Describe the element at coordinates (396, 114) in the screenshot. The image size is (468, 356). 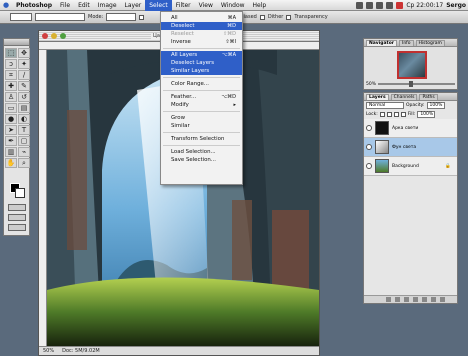
I see `lock-position-icon` at that location.